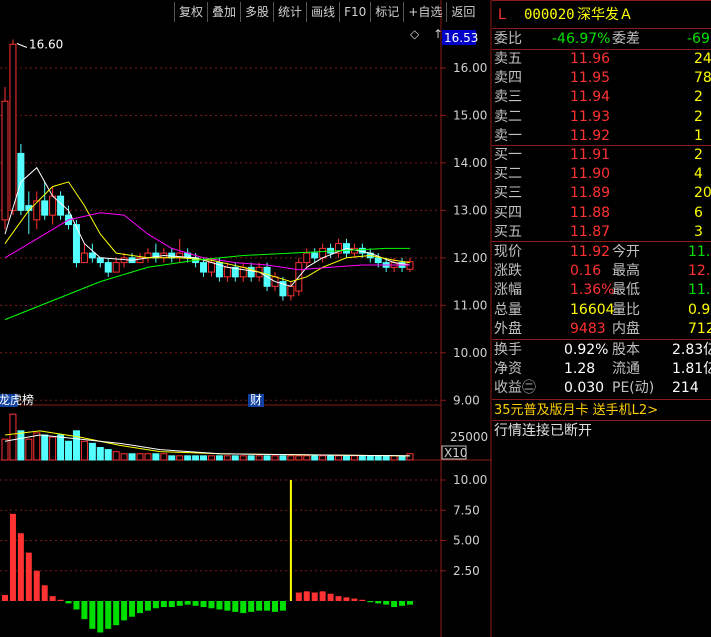 The image size is (711, 637). Describe the element at coordinates (699, 309) in the screenshot. I see `quote-value: 0.9` at that location.